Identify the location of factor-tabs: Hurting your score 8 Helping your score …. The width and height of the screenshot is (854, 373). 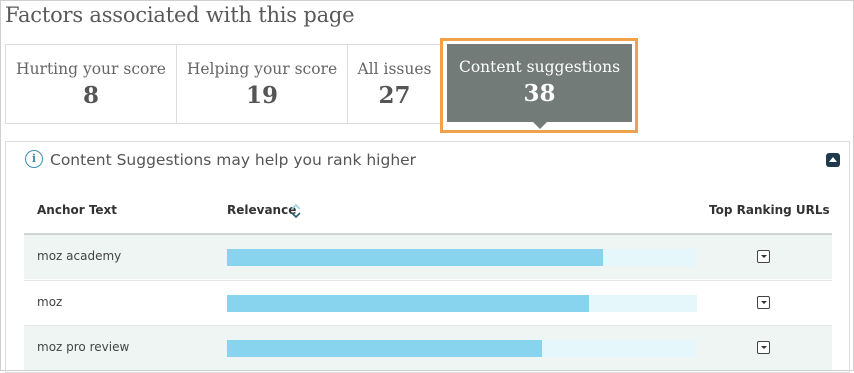
(223, 84).